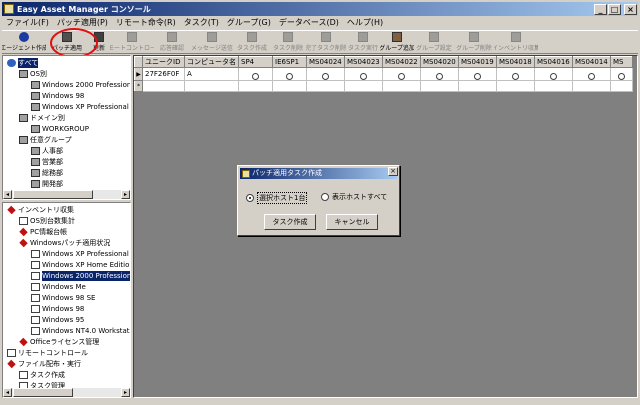 The width and height of the screenshot is (640, 405). I want to click on tree_bottom-node-12: Officeライセンス管理, so click(59, 342).